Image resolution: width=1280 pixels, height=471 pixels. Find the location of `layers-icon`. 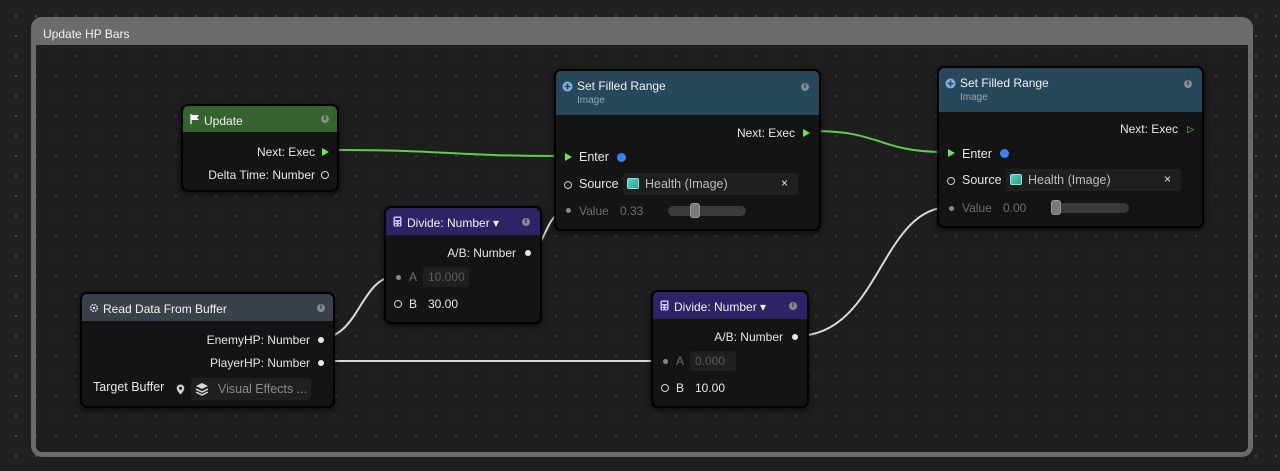

layers-icon is located at coordinates (202, 389).